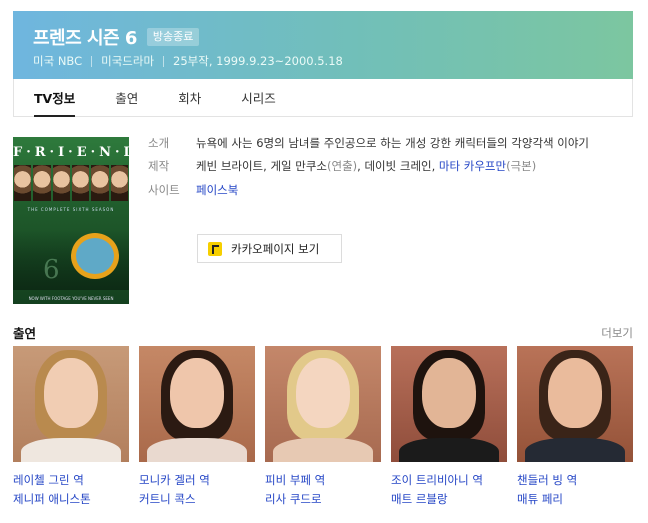  What do you see at coordinates (323, 499) in the screenshot?
I see `cast-actor: 리사 쿠드로` at bounding box center [323, 499].